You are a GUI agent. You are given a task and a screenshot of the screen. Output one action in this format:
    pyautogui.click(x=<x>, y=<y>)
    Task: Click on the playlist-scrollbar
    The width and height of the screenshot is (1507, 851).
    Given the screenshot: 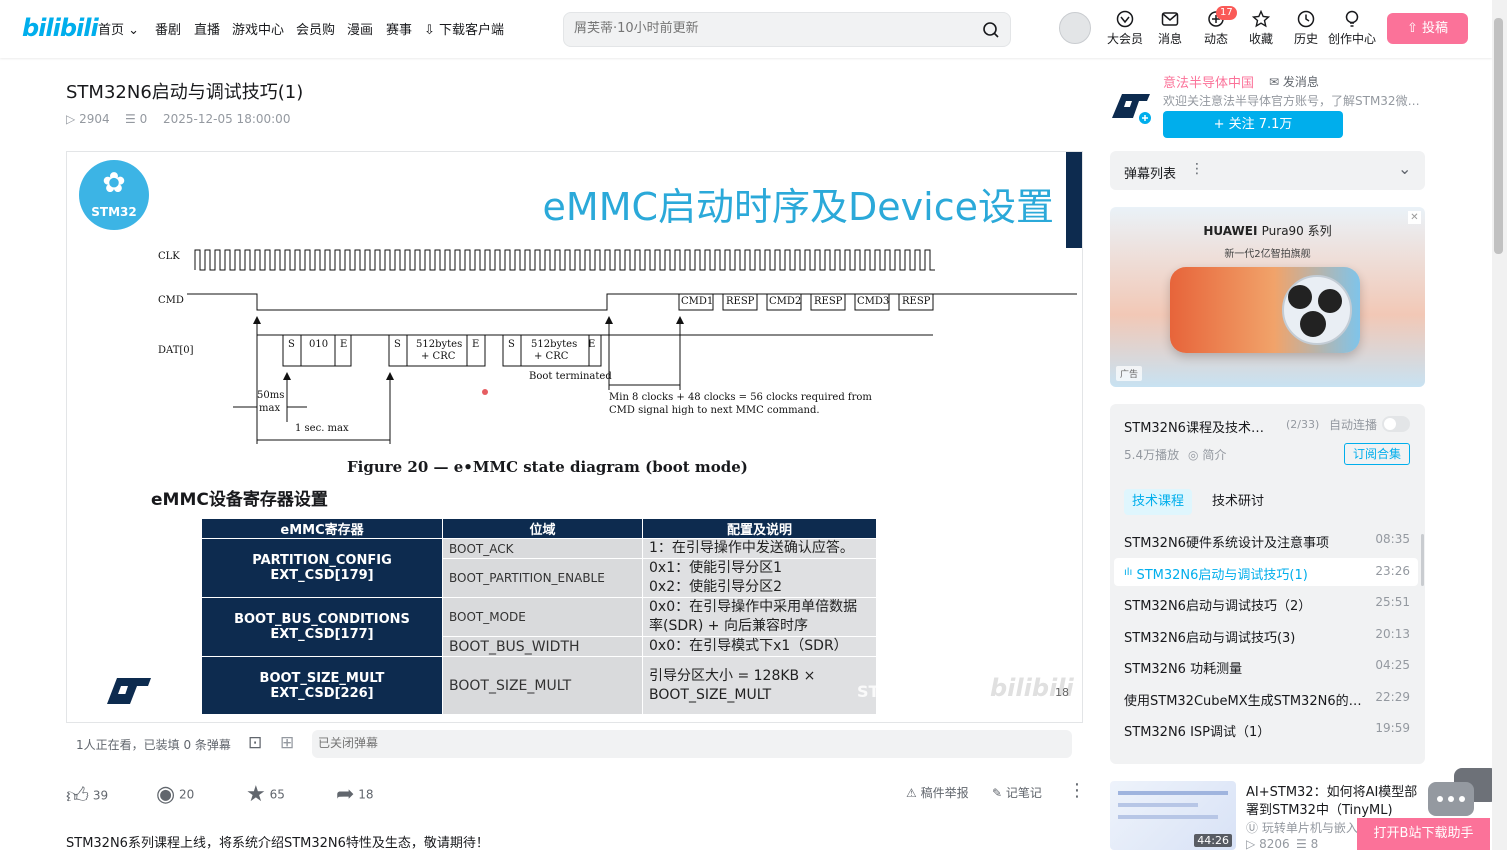 What is the action you would take?
    pyautogui.click(x=1422, y=560)
    